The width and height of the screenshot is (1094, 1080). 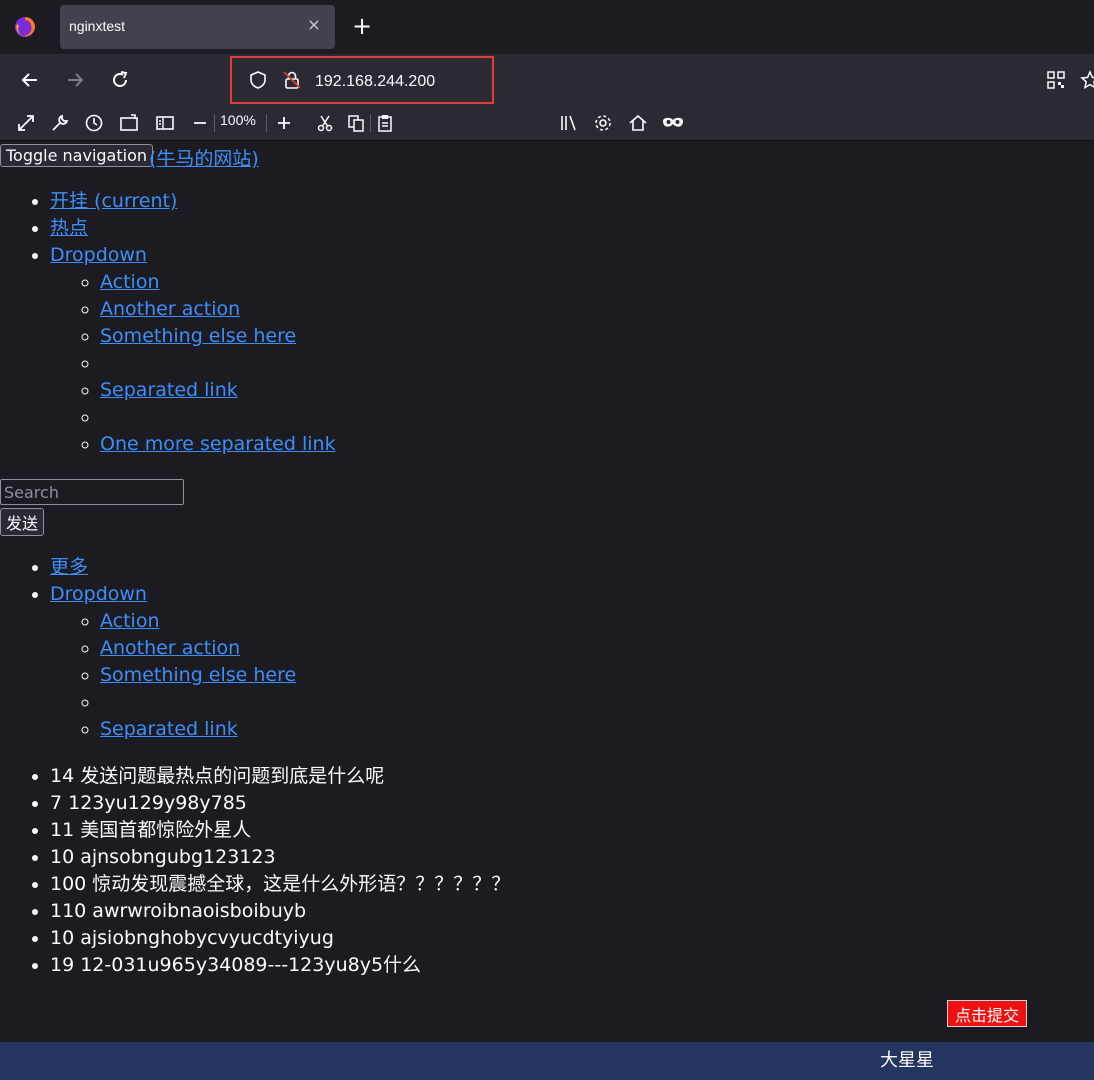 I want to click on footer: 大星星, so click(x=547, y=1061).